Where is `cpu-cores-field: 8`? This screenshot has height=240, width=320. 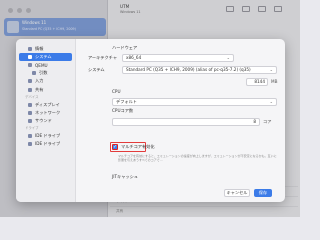
cpu-cores-field: 8 is located at coordinates (186, 122).